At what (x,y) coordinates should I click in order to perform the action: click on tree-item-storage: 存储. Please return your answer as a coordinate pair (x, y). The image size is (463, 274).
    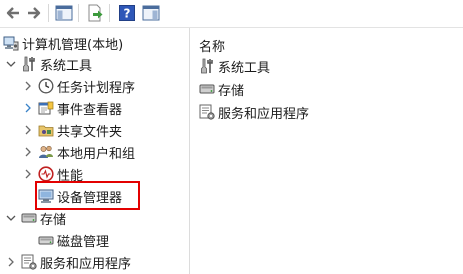
    Looking at the image, I should click on (35, 218).